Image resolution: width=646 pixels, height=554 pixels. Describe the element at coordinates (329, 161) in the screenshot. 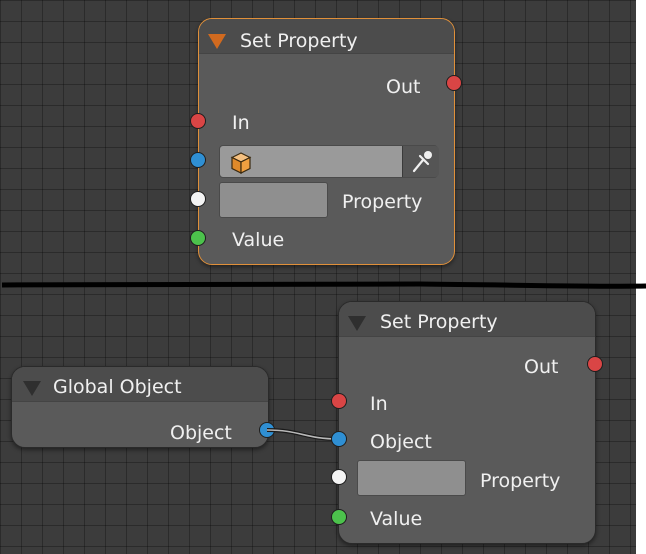

I see `object-field` at that location.